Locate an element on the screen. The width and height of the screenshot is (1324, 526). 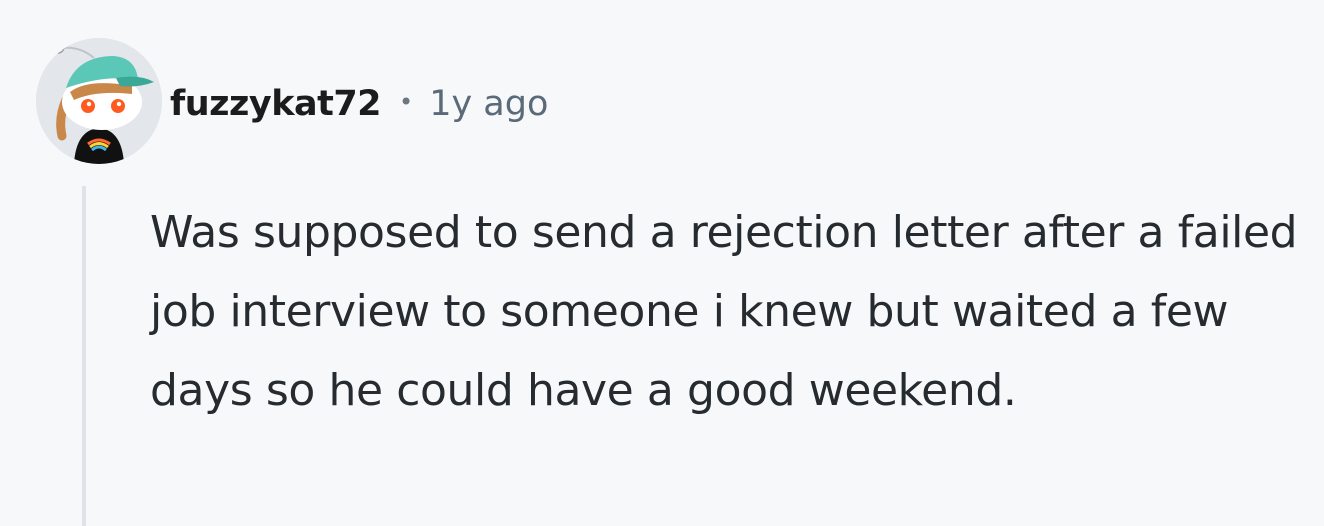
snoo-avatar-icon is located at coordinates (99, 101).